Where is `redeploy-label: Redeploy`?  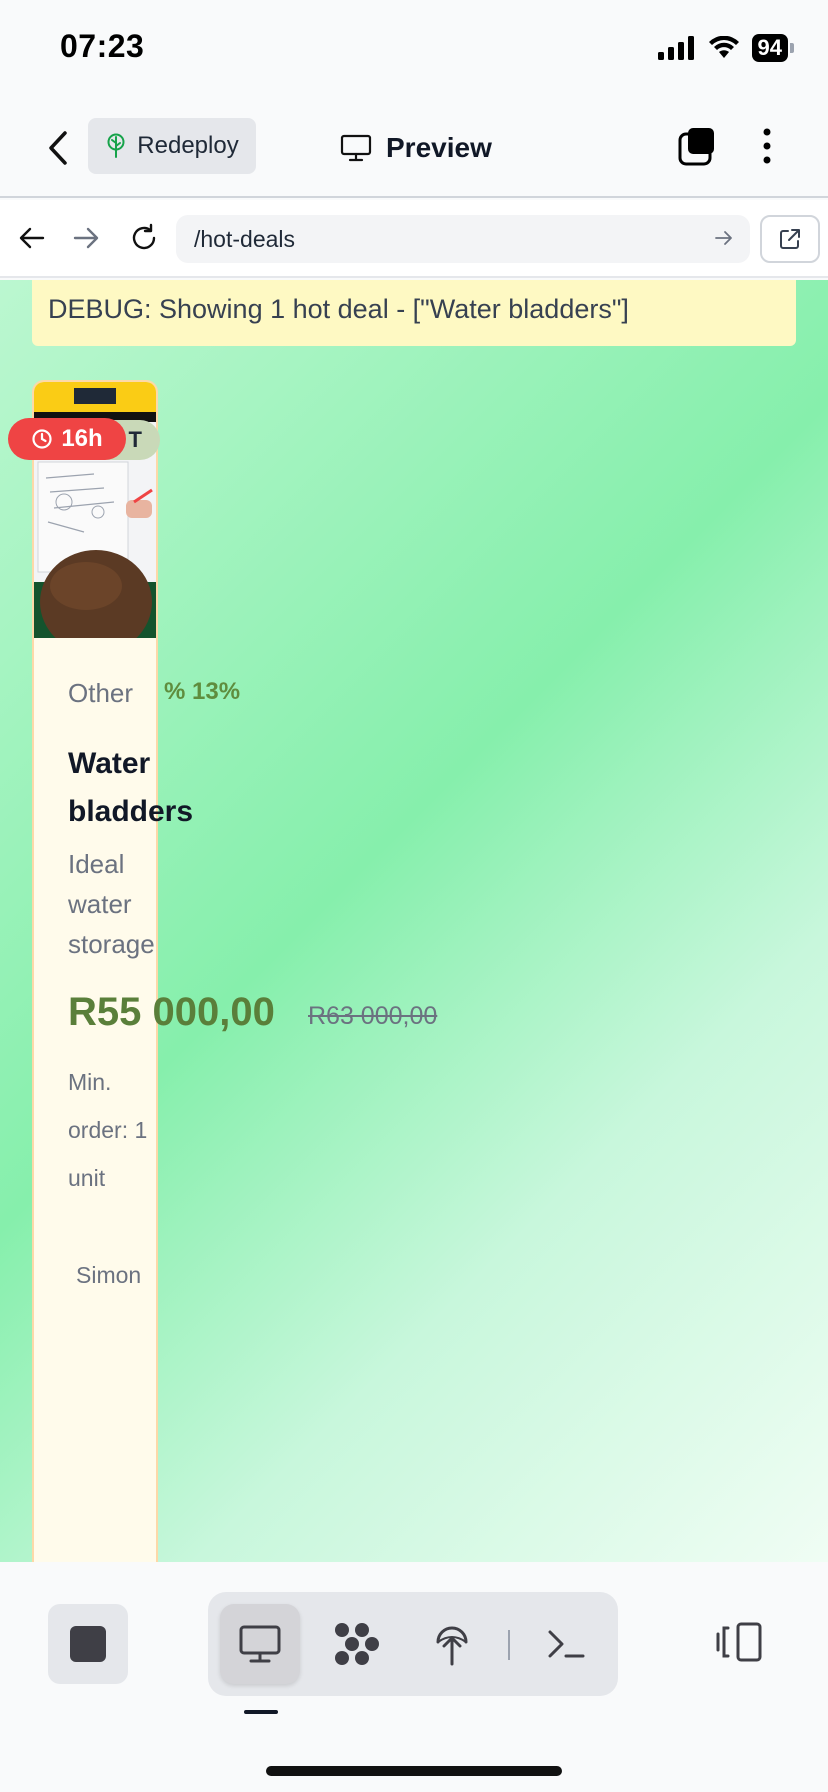
redeploy-label: Redeploy is located at coordinates (188, 145).